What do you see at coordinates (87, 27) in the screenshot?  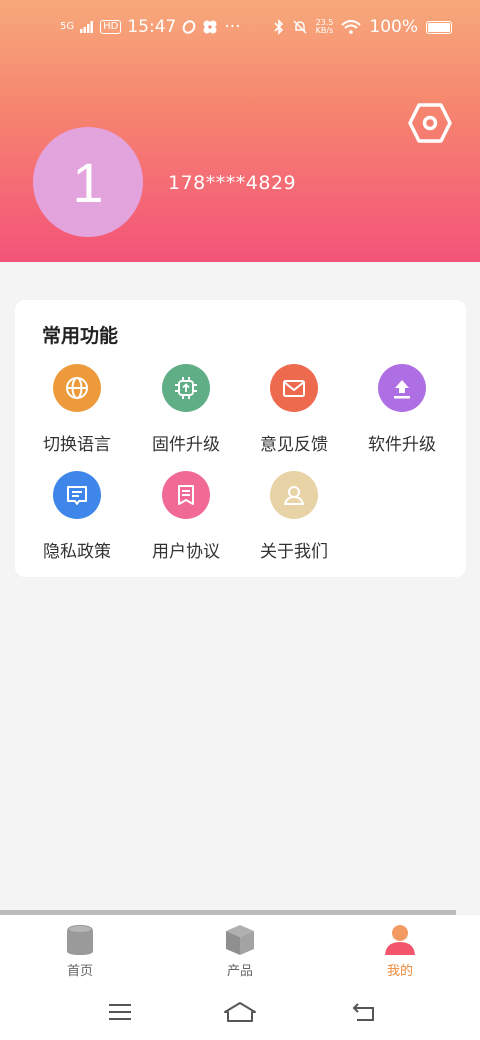 I see `signal-icon` at bounding box center [87, 27].